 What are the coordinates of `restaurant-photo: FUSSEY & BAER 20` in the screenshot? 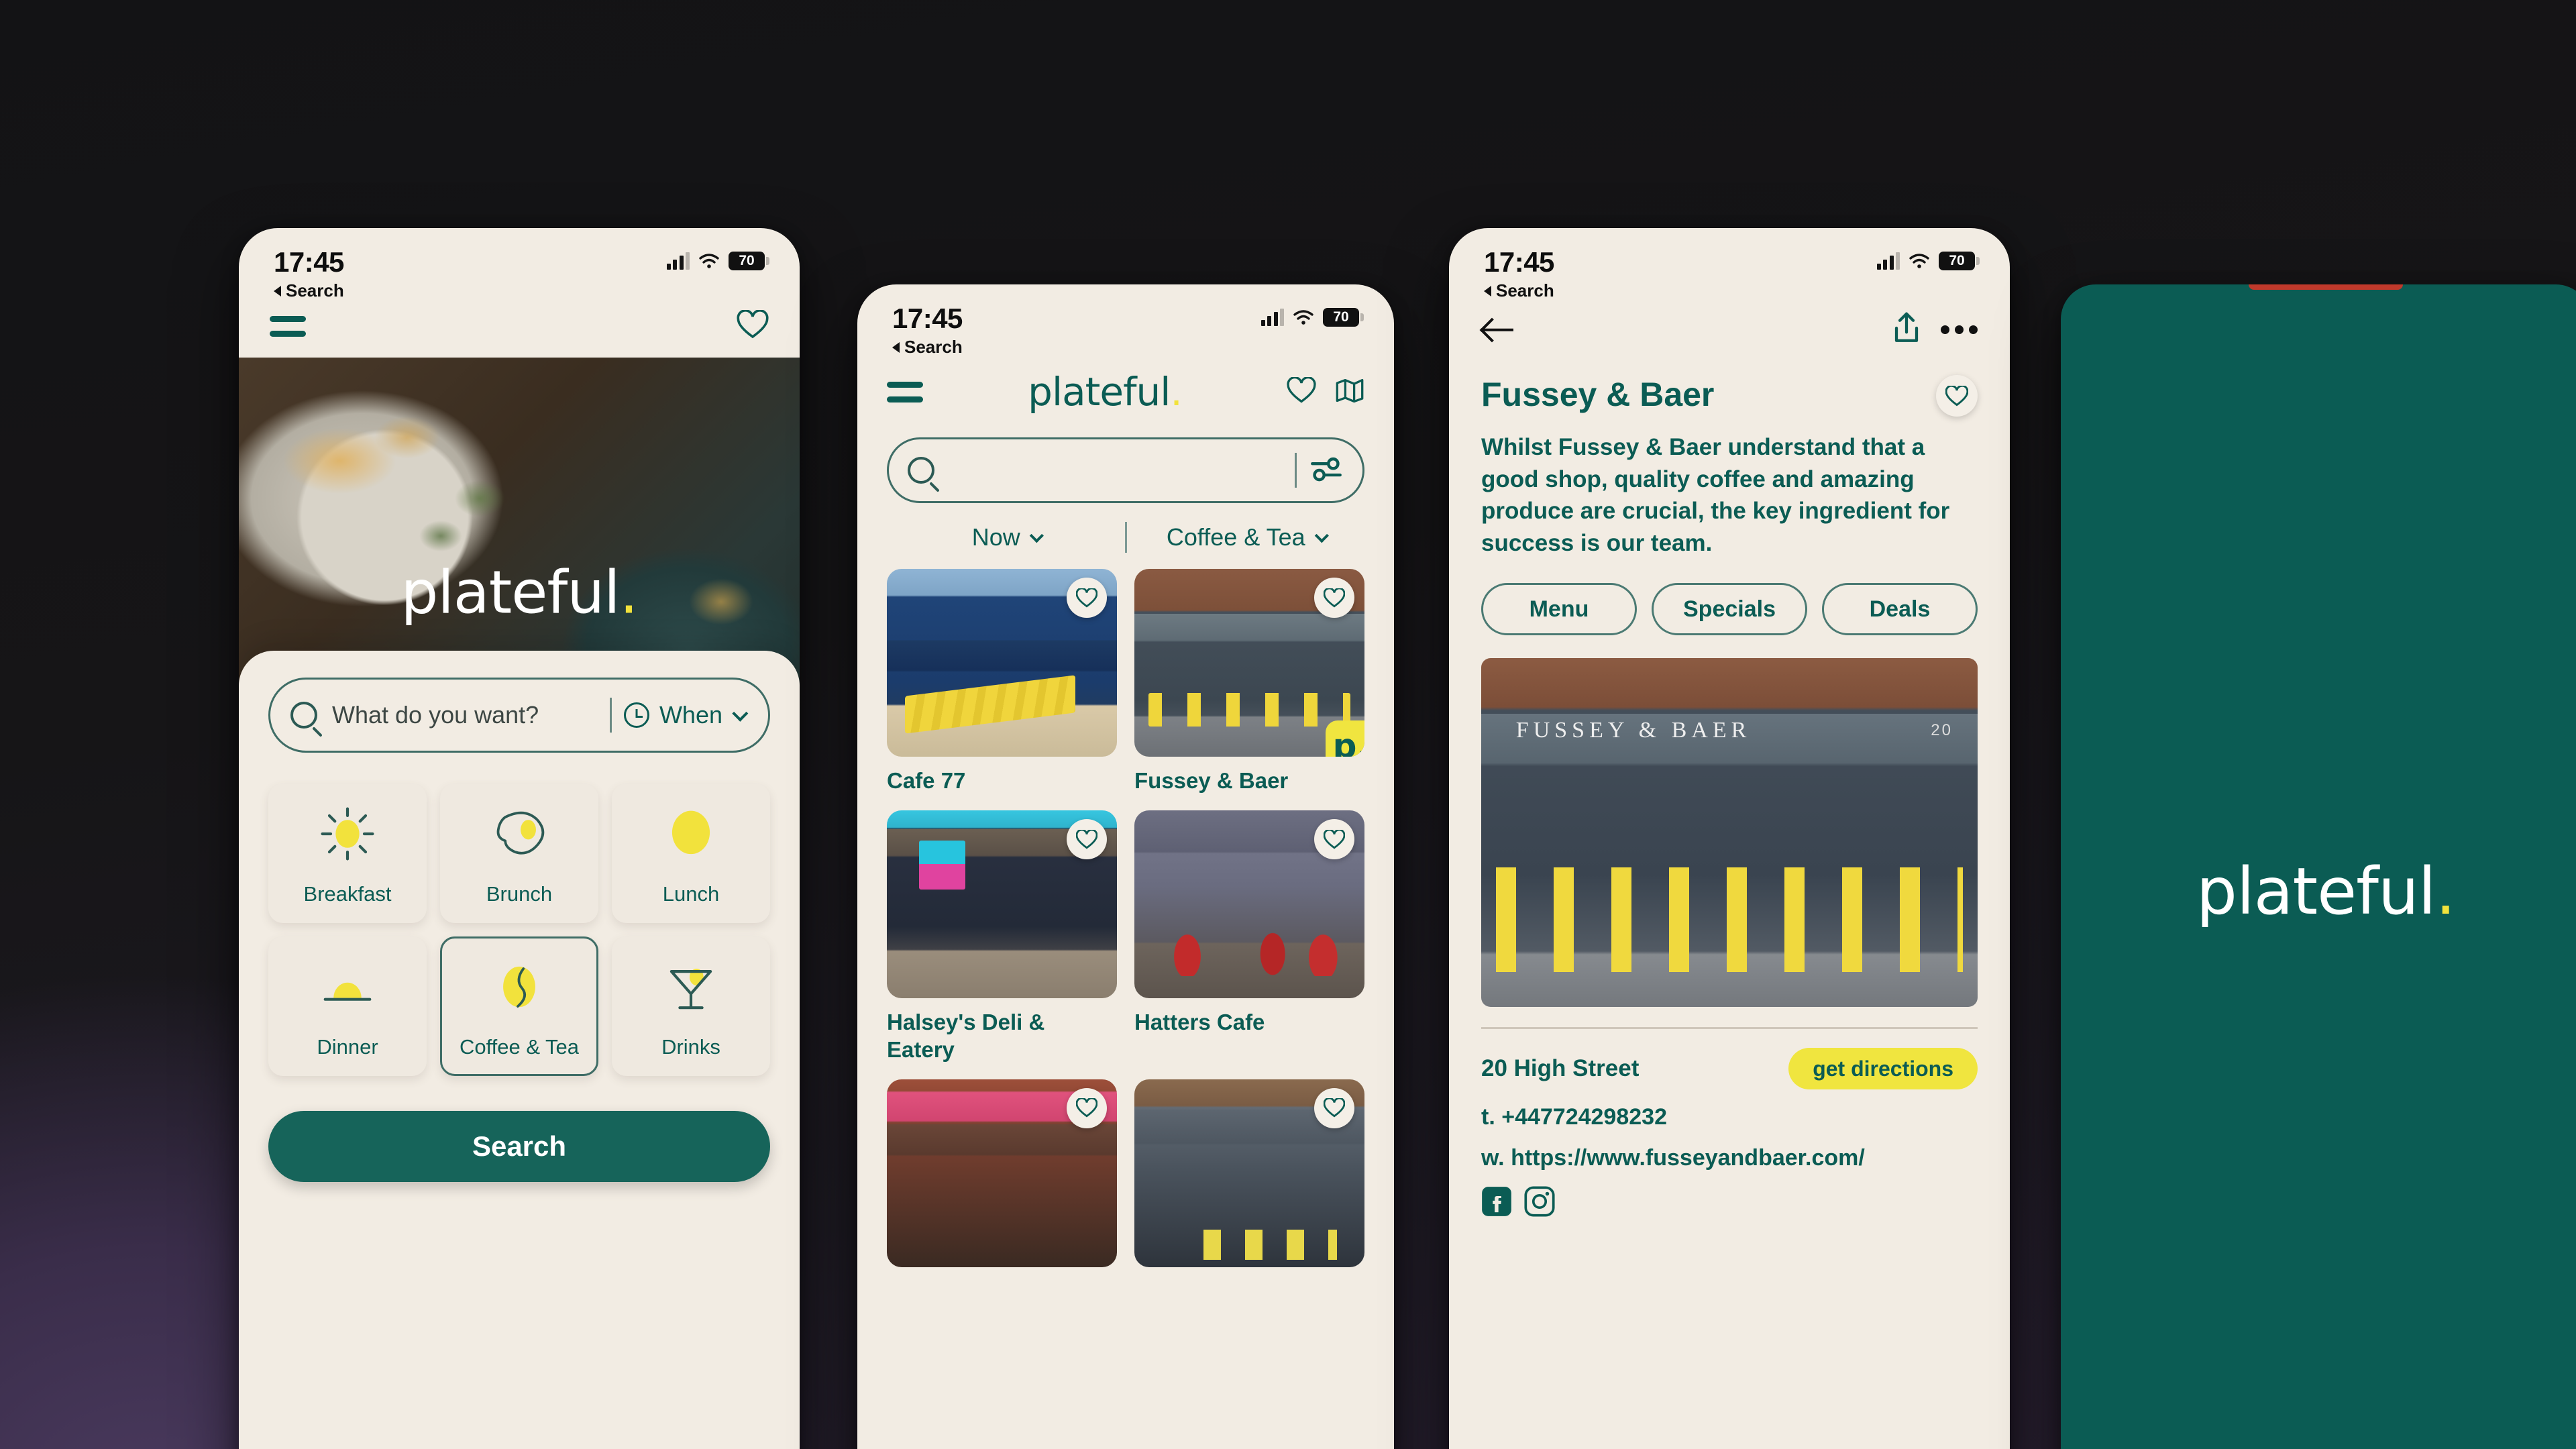 It's located at (1729, 833).